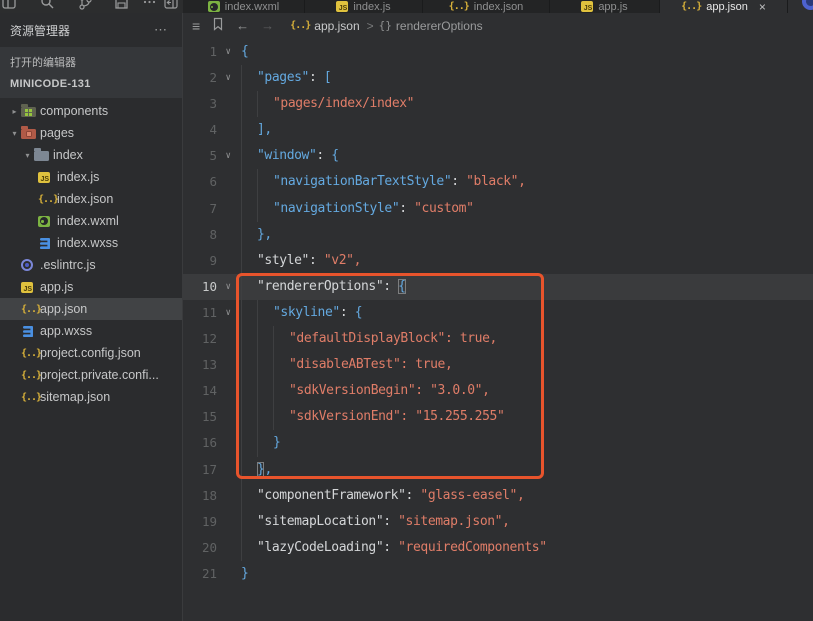 This screenshot has width=813, height=621. Describe the element at coordinates (486, 6) in the screenshot. I see `tab-index-json: {..} index.json` at that location.